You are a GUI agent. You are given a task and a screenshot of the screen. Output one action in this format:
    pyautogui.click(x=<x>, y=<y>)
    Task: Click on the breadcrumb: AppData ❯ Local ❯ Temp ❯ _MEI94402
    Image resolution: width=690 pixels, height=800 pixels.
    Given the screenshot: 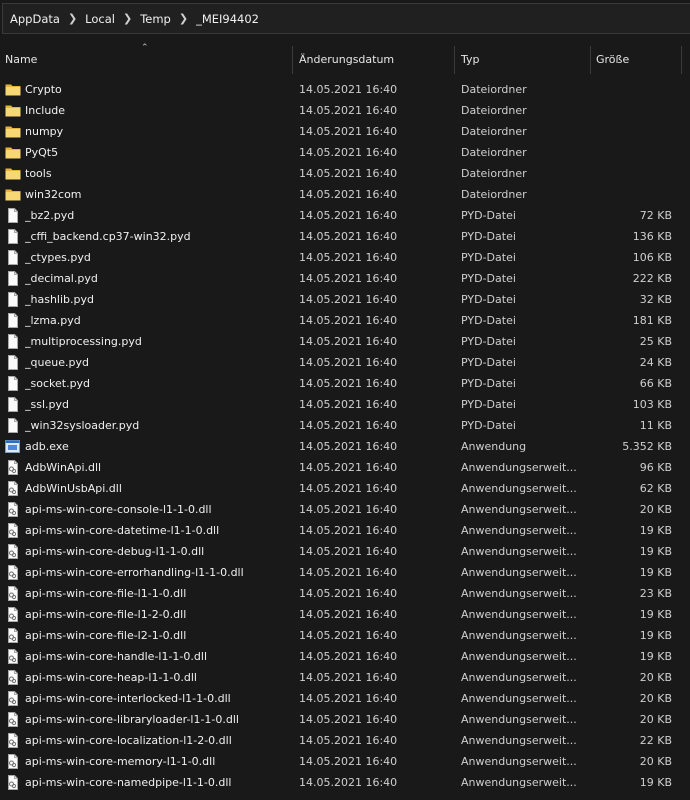 What is the action you would take?
    pyautogui.click(x=346, y=18)
    